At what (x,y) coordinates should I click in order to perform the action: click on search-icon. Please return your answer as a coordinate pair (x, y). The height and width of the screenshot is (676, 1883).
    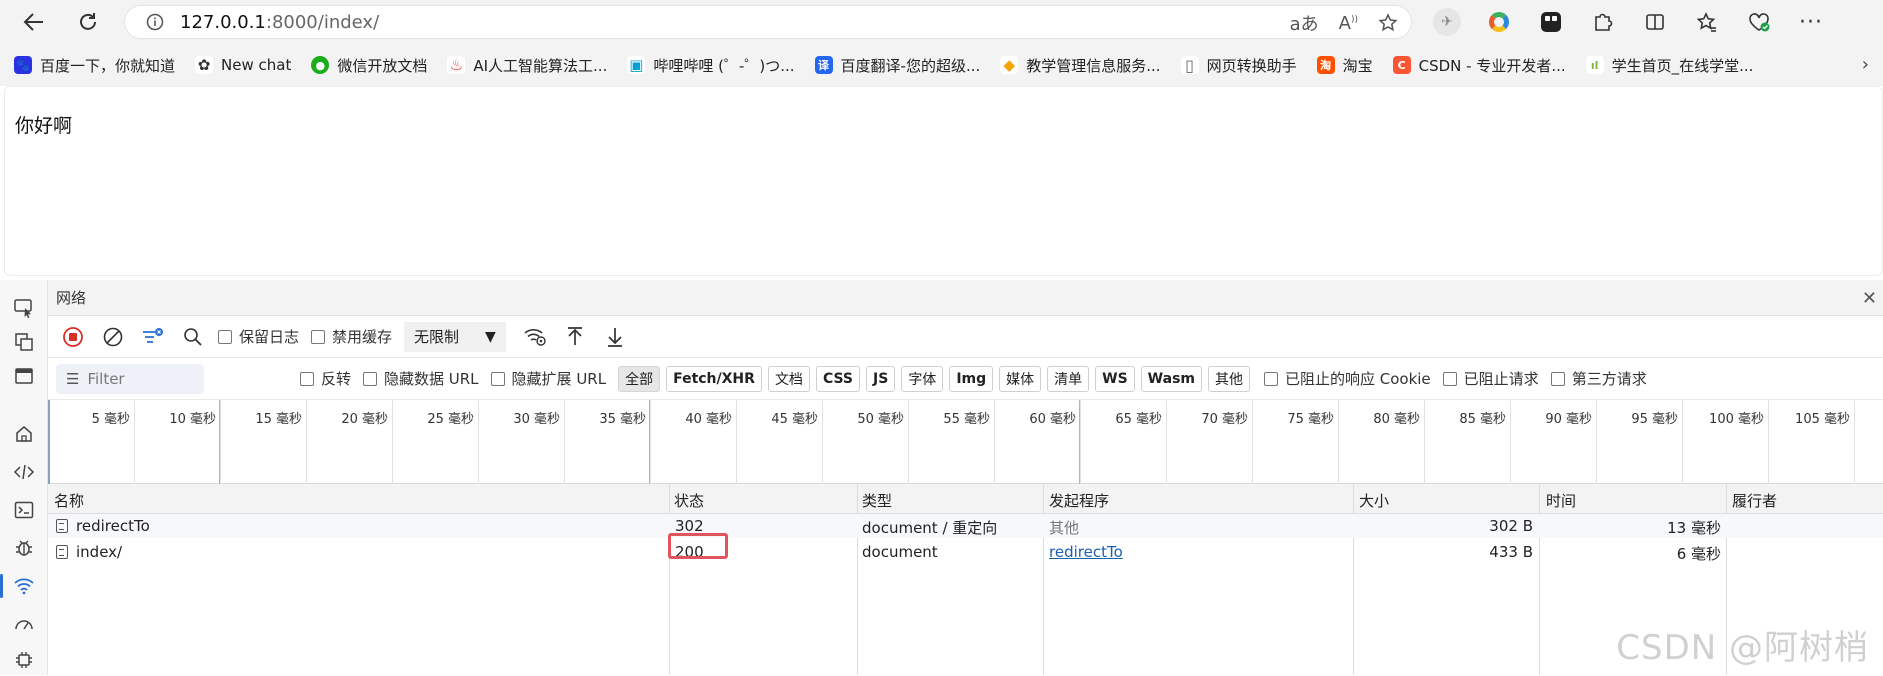
    Looking at the image, I should click on (193, 336).